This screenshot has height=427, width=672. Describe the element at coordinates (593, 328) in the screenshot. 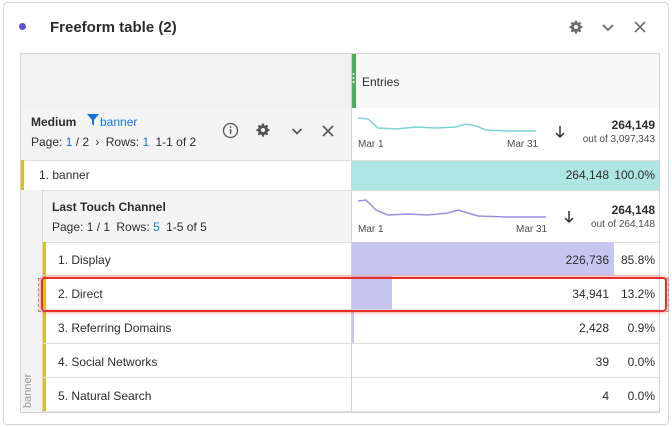

I see `row-value: 2,428` at that location.